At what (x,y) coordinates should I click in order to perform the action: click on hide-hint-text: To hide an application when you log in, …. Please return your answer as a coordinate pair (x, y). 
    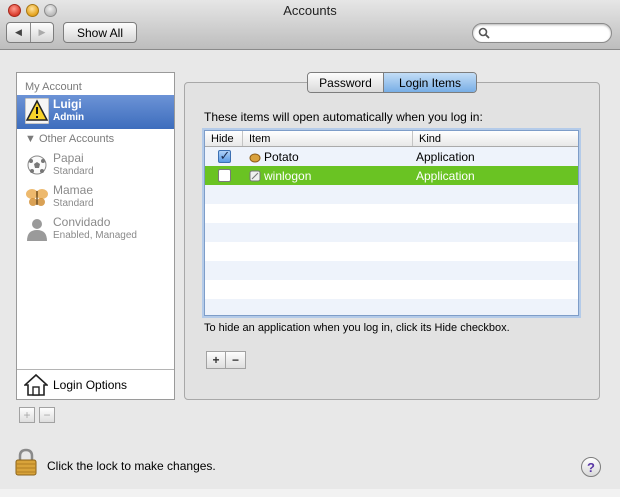
    Looking at the image, I should click on (357, 328).